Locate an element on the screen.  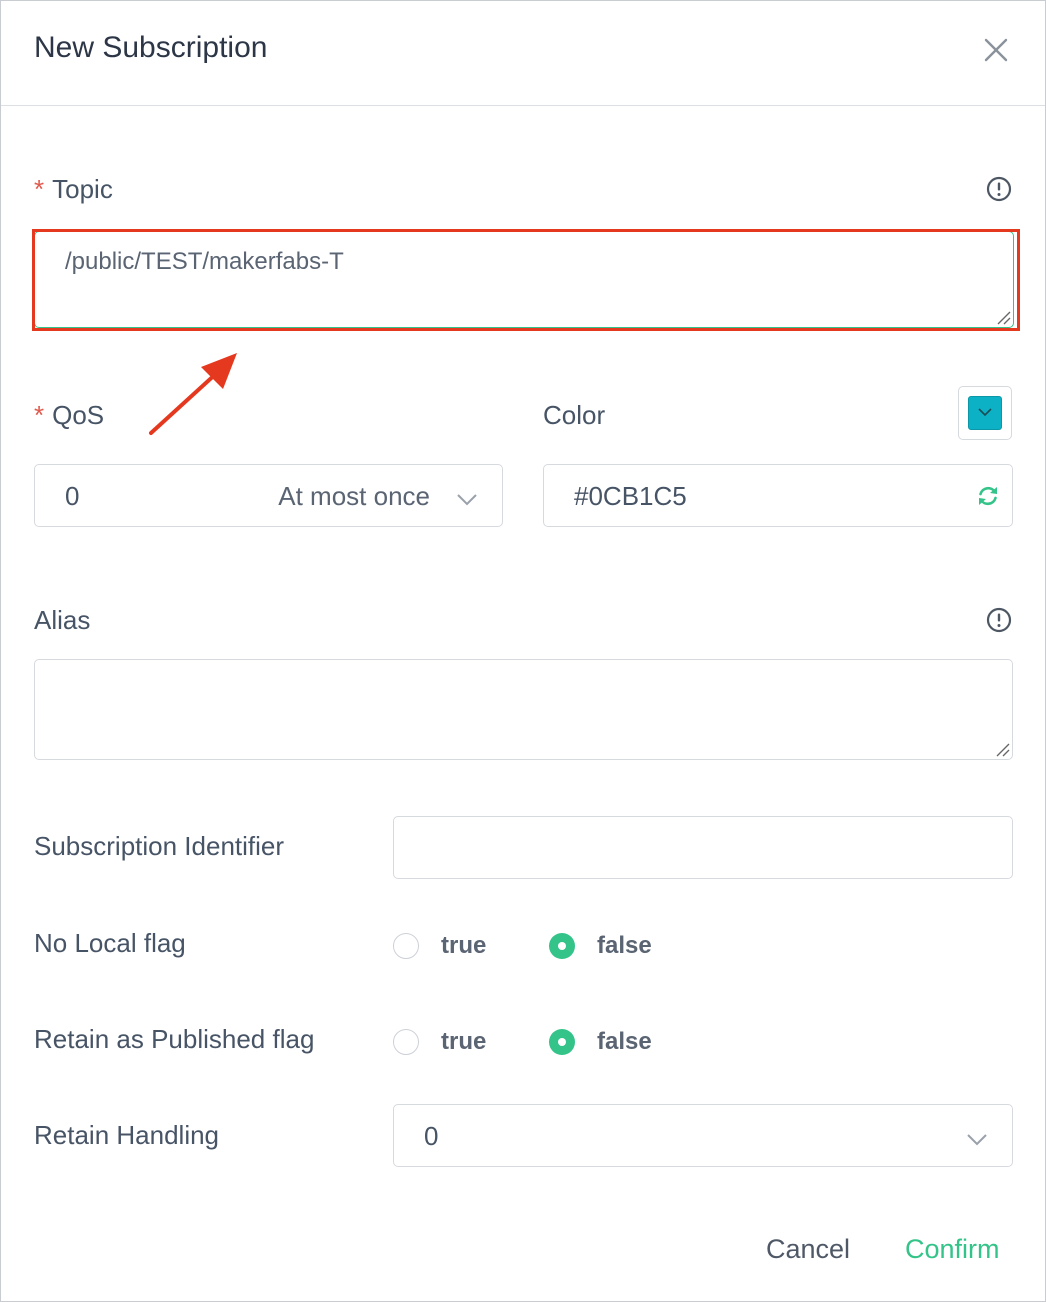
no-local-true-label: true is located at coordinates (463, 946).